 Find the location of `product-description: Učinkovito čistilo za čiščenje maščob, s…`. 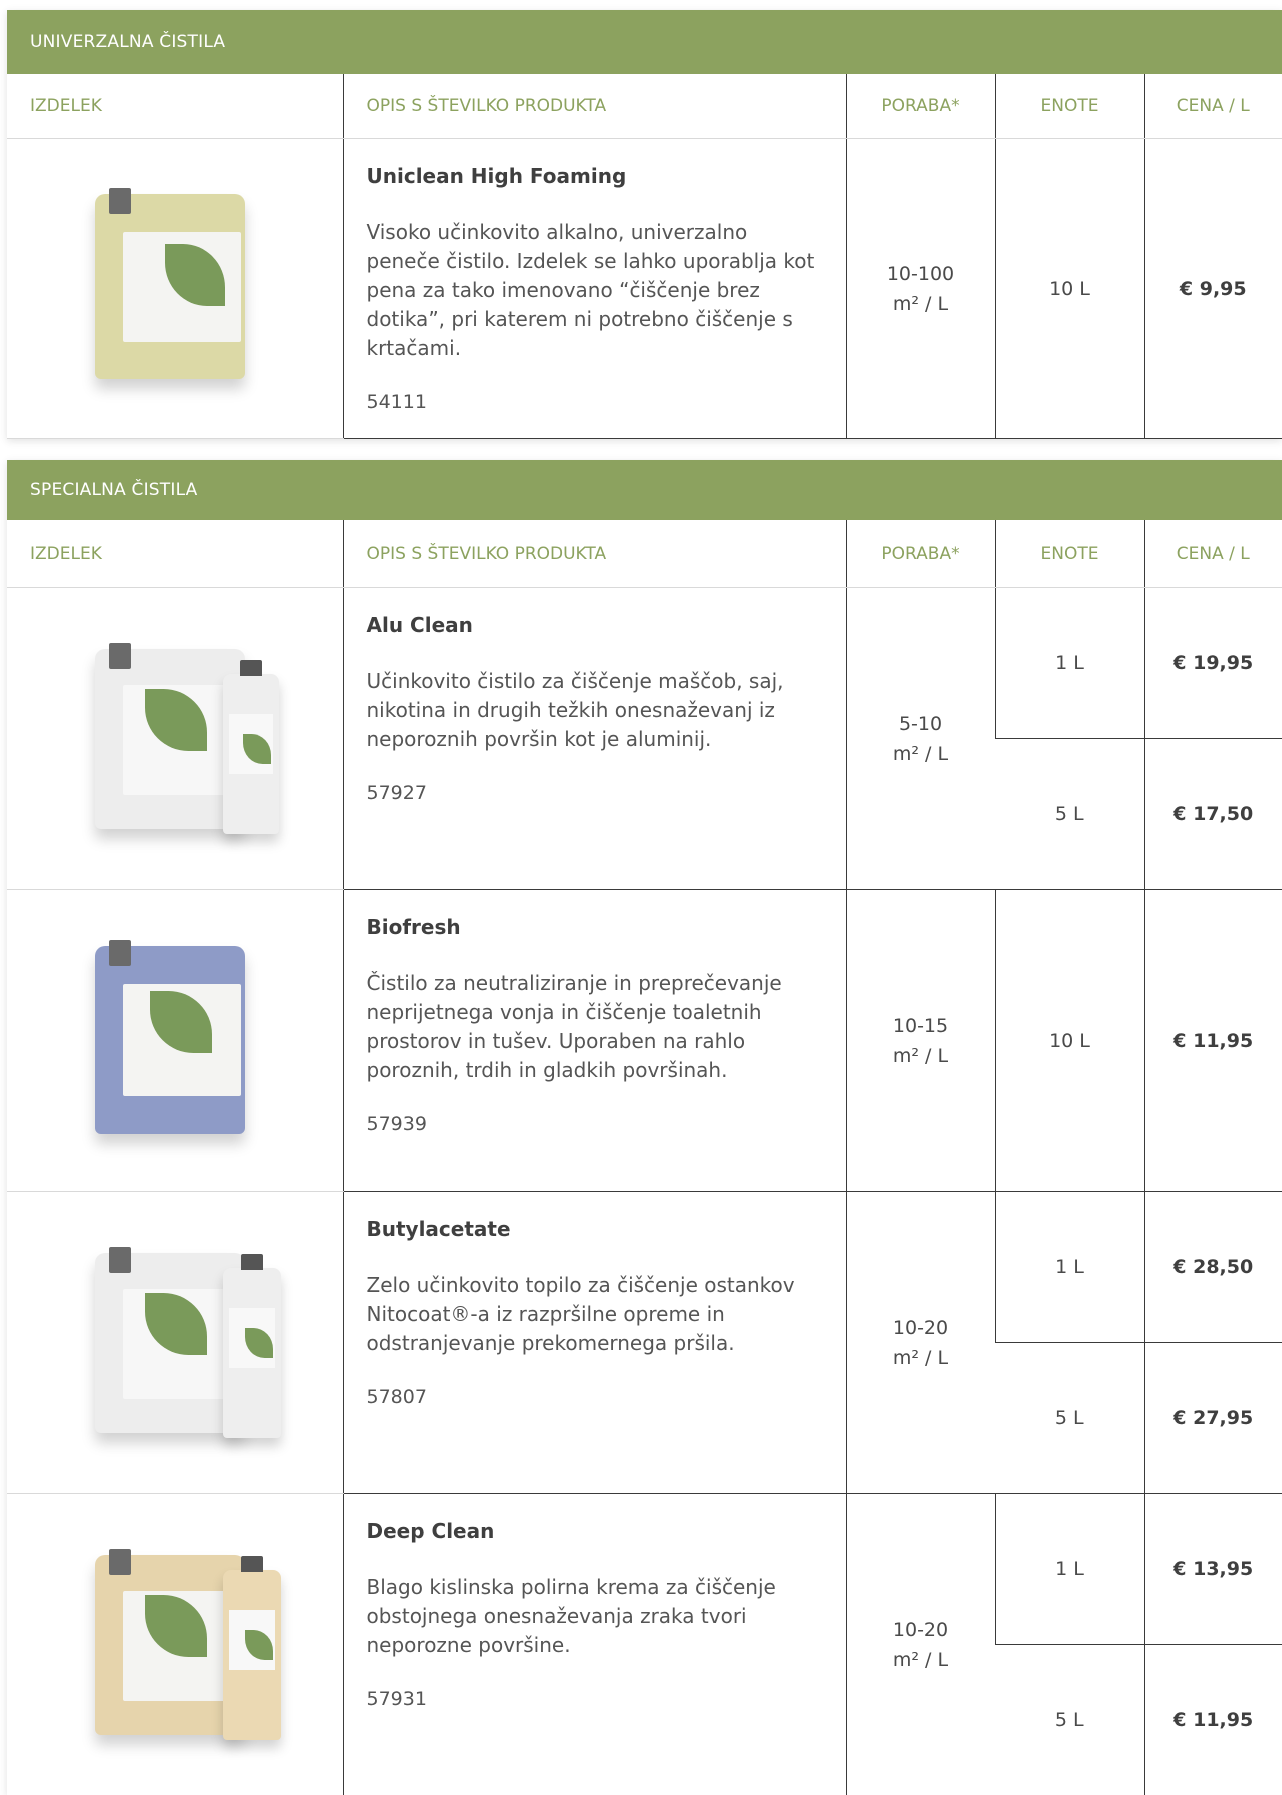

product-description: Učinkovito čistilo za čiščenje maščob, s… is located at coordinates (591, 710).